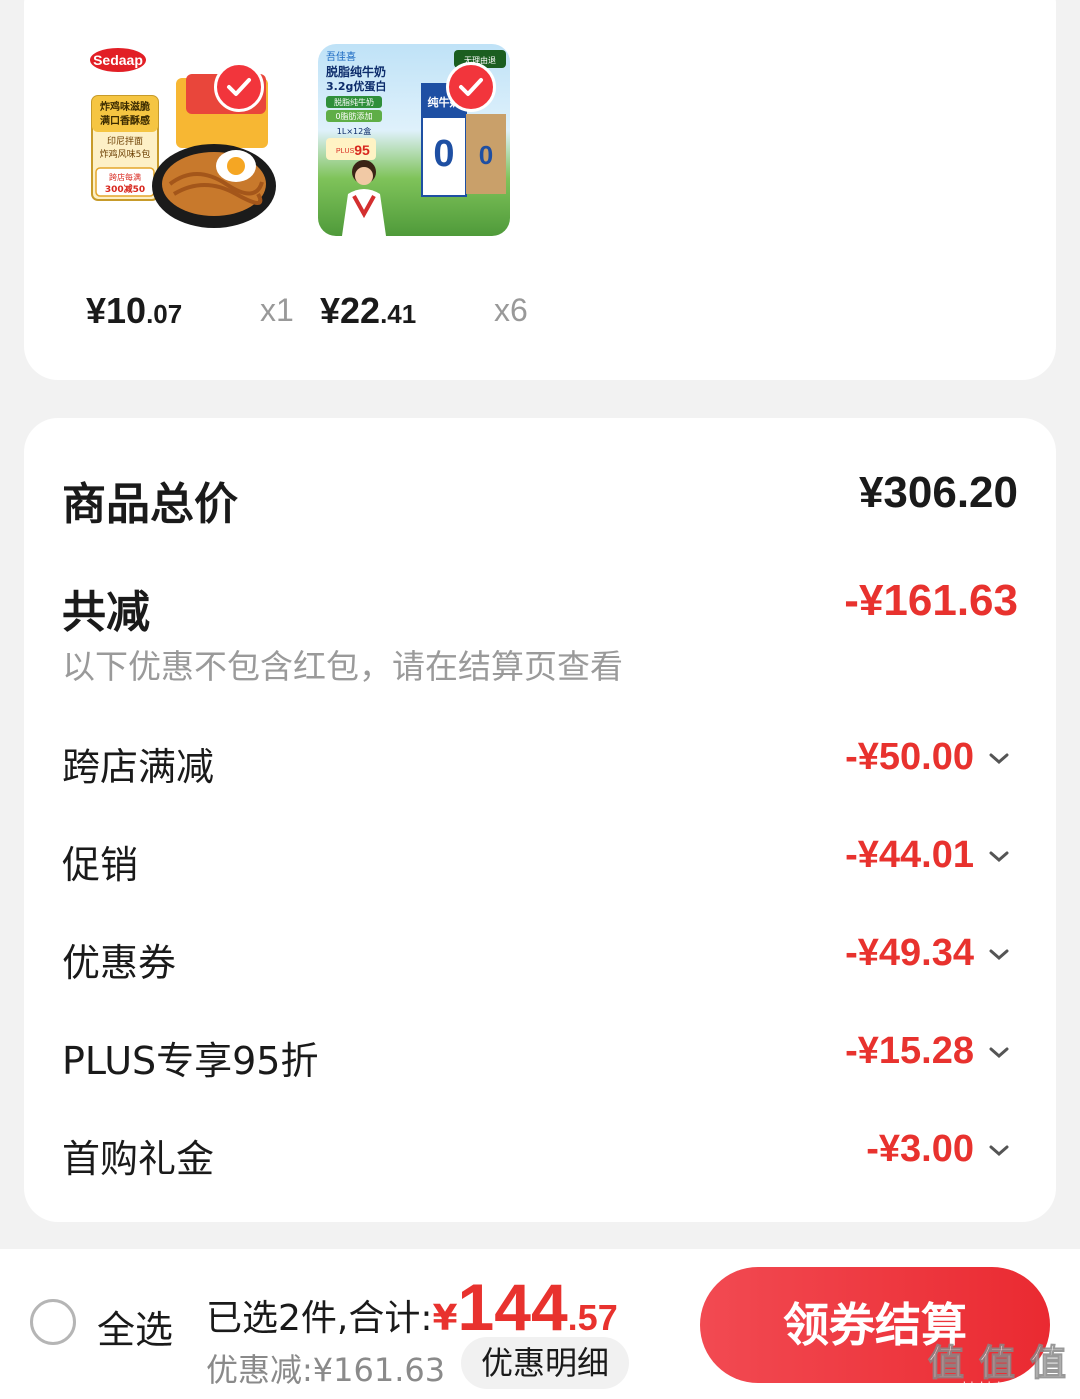 The image size is (1080, 1399). What do you see at coordinates (100, 865) in the screenshot?
I see `discount-label: 促销` at bounding box center [100, 865].